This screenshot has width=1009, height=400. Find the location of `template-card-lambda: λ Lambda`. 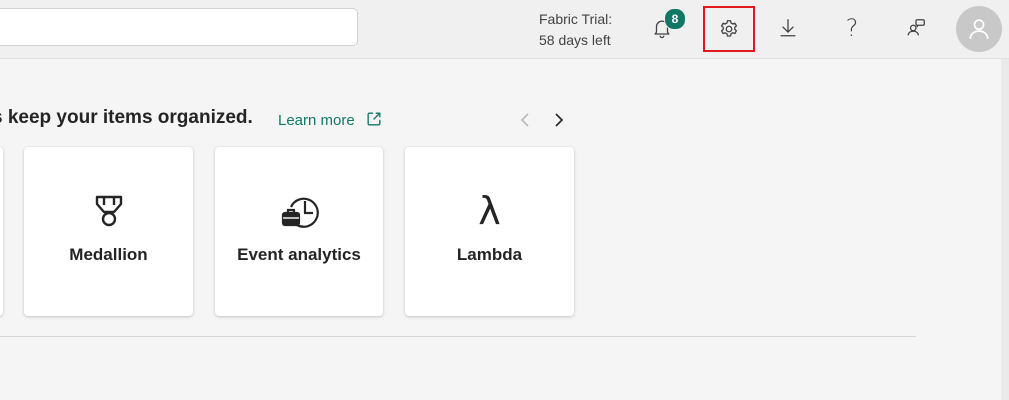

template-card-lambda: λ Lambda is located at coordinates (489, 231).